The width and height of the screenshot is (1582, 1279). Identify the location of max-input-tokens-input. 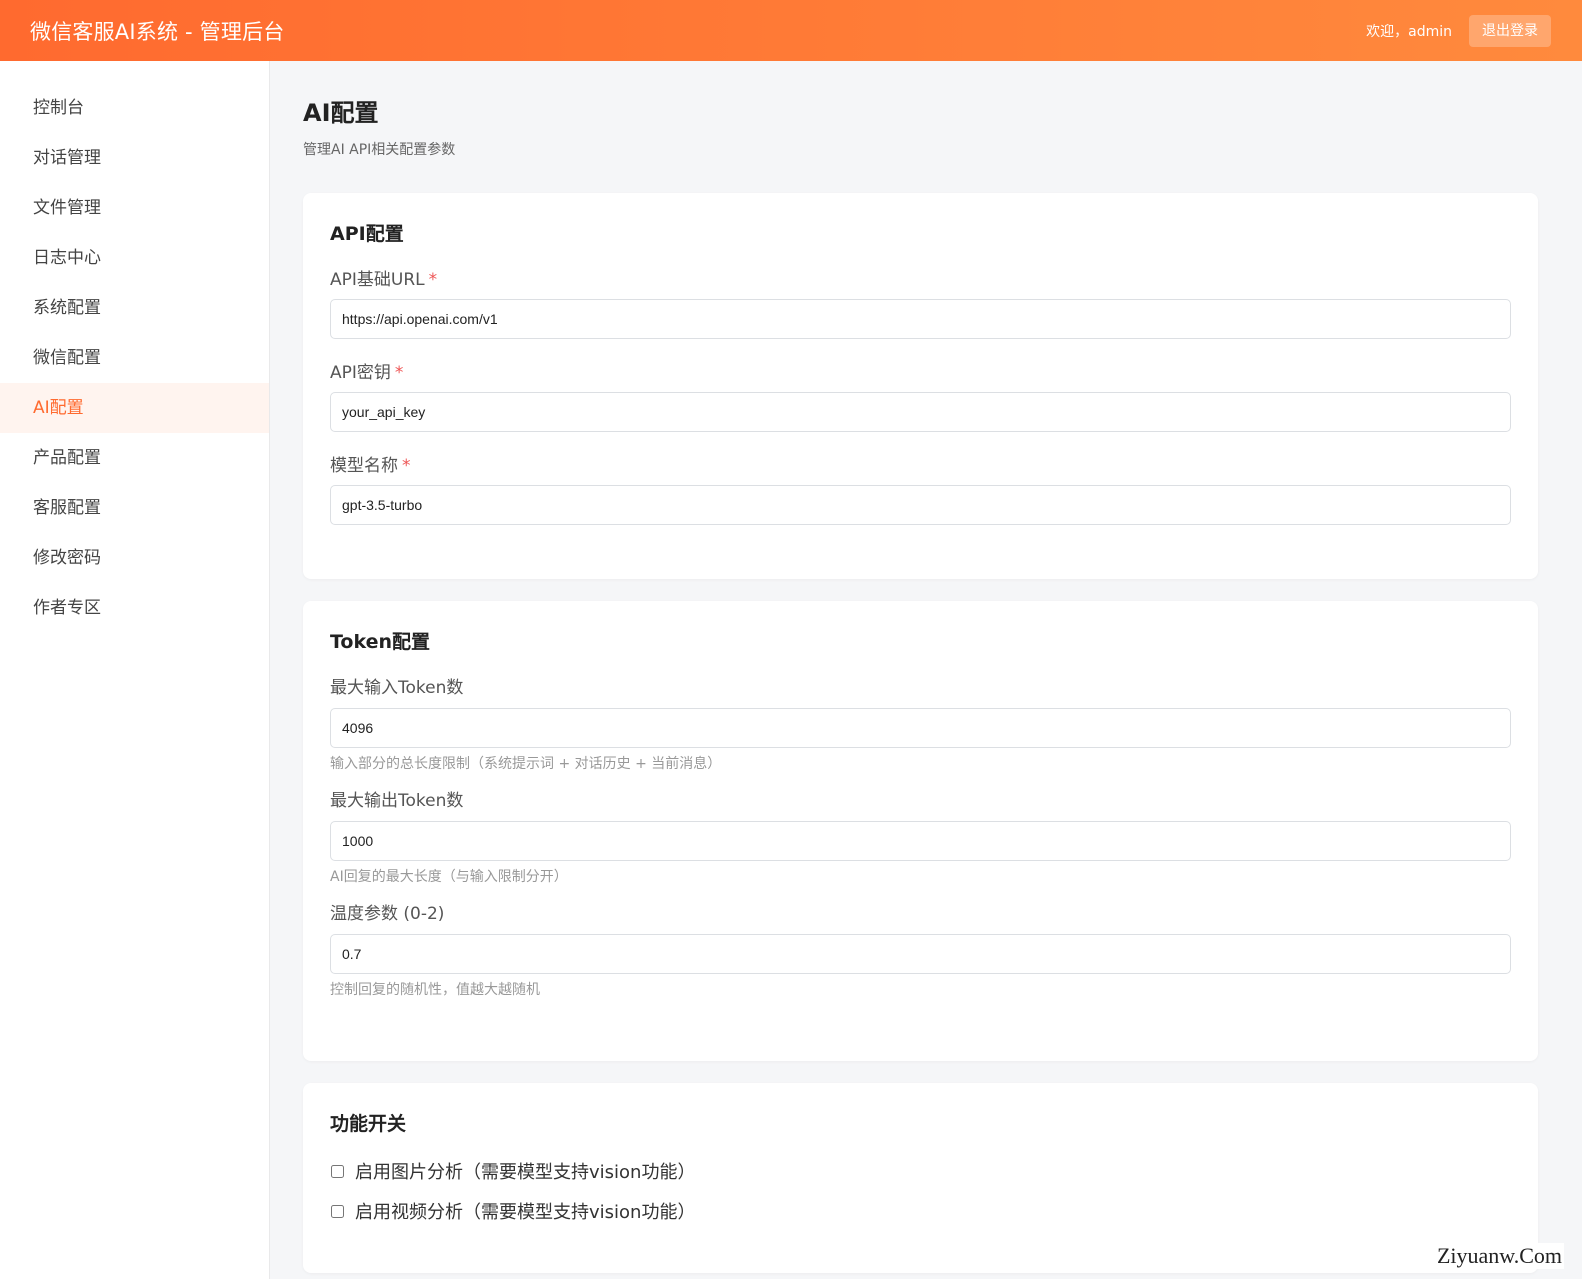
(920, 728).